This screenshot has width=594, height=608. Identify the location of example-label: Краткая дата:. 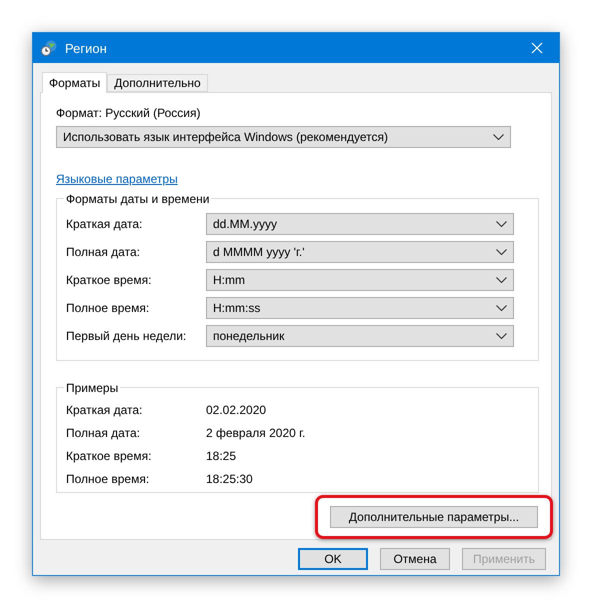
(105, 410).